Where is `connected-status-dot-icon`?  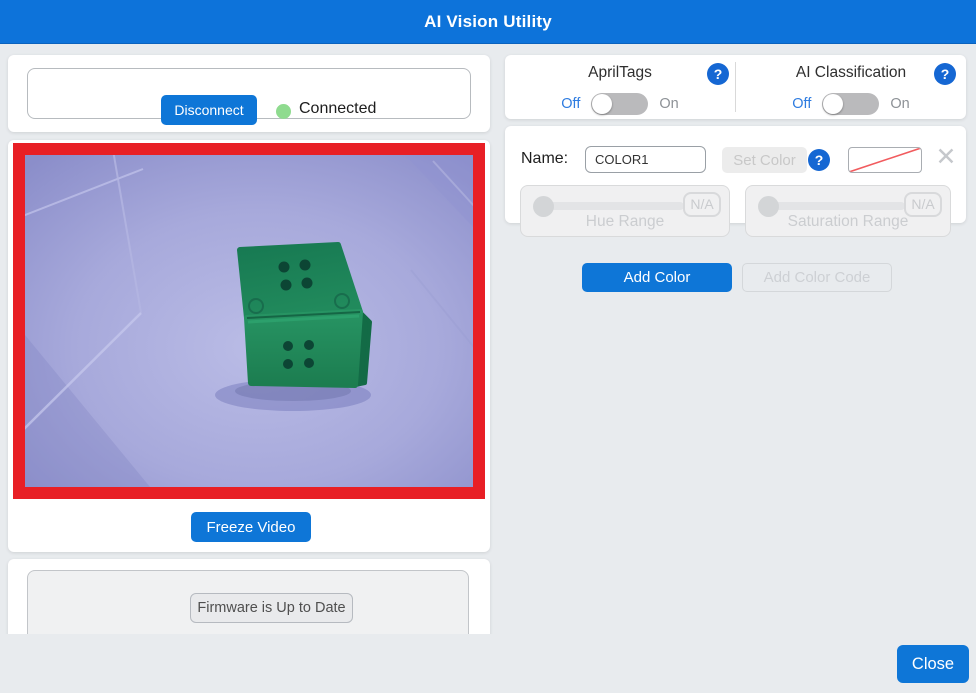
connected-status-dot-icon is located at coordinates (283, 111).